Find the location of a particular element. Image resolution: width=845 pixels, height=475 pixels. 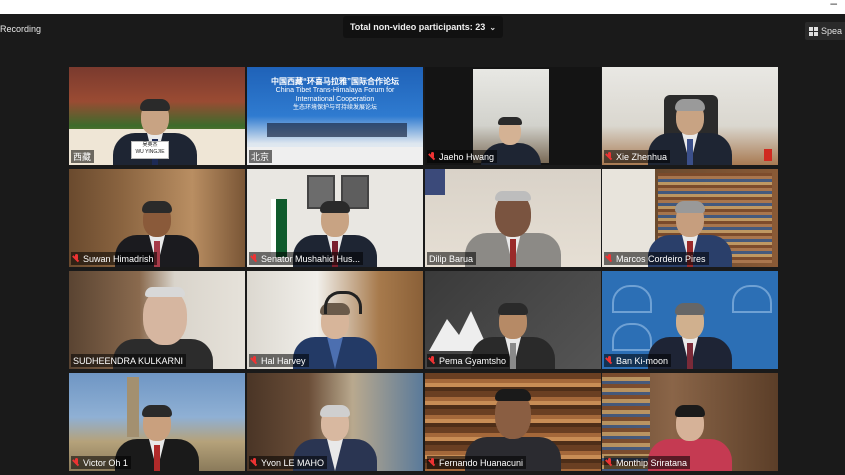

participant-name-tag: Jaeho Hwang is located at coordinates (462, 156).